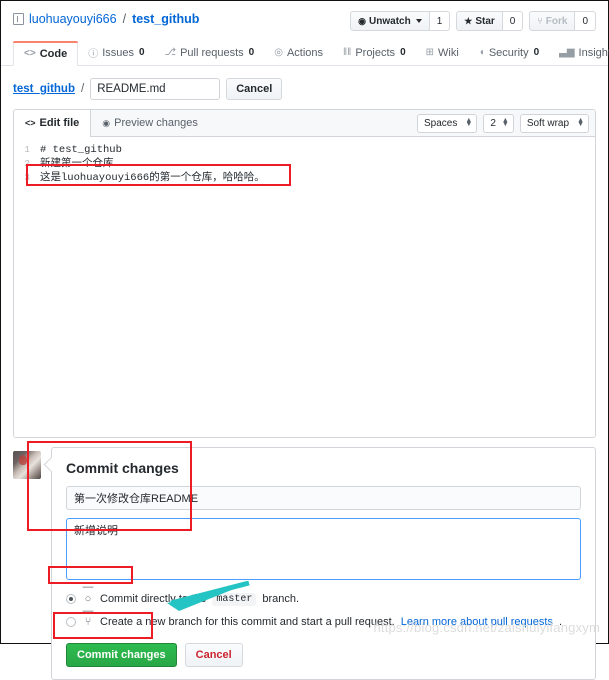 Image resolution: width=609 pixels, height=680 pixels. I want to click on line-text: # test_github, so click(81, 150).